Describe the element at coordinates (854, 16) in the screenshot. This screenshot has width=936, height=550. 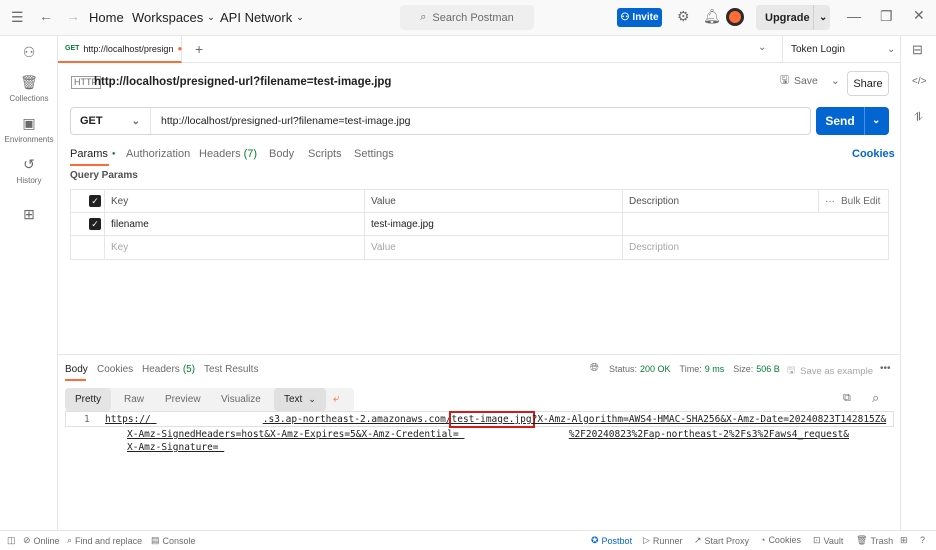
I see `minimize-icon: —` at that location.